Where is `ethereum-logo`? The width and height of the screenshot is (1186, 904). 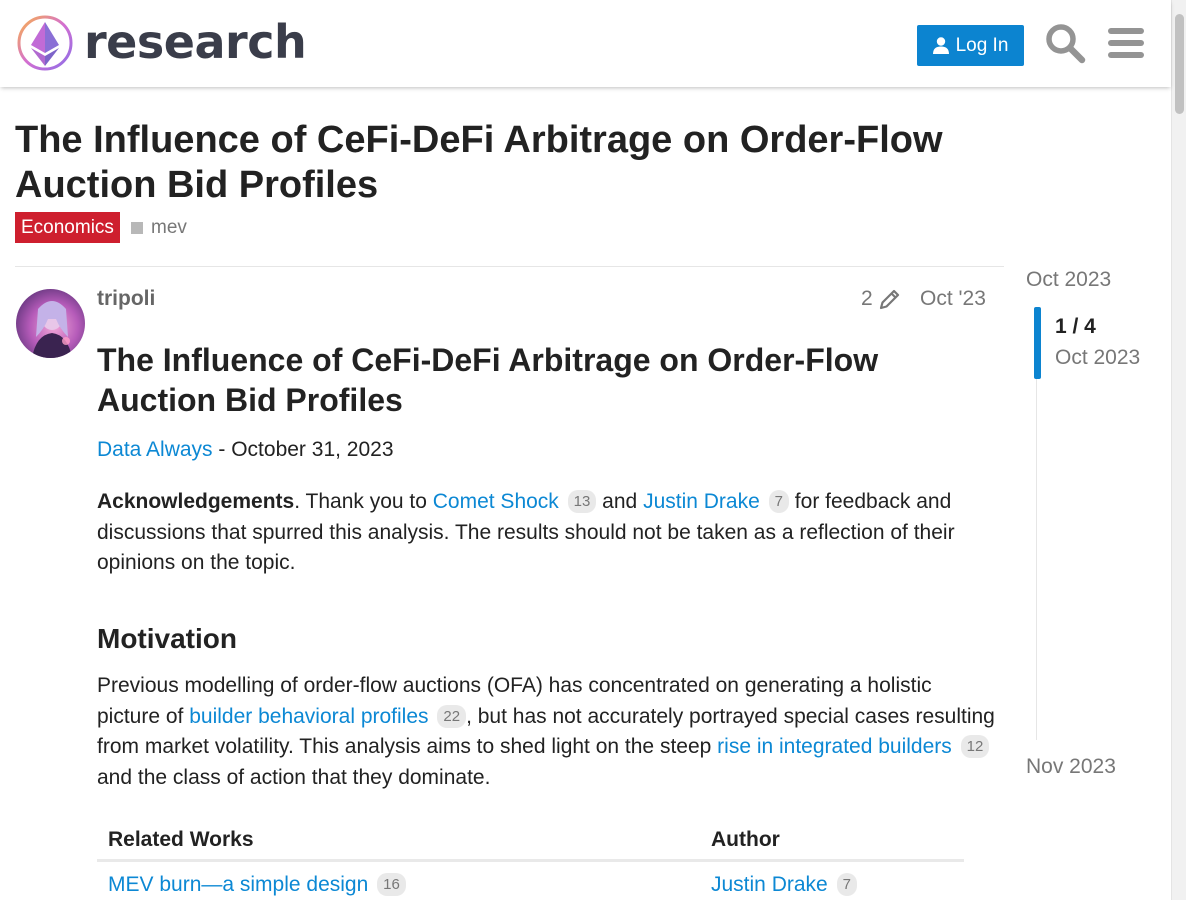
ethereum-logo is located at coordinates (45, 43).